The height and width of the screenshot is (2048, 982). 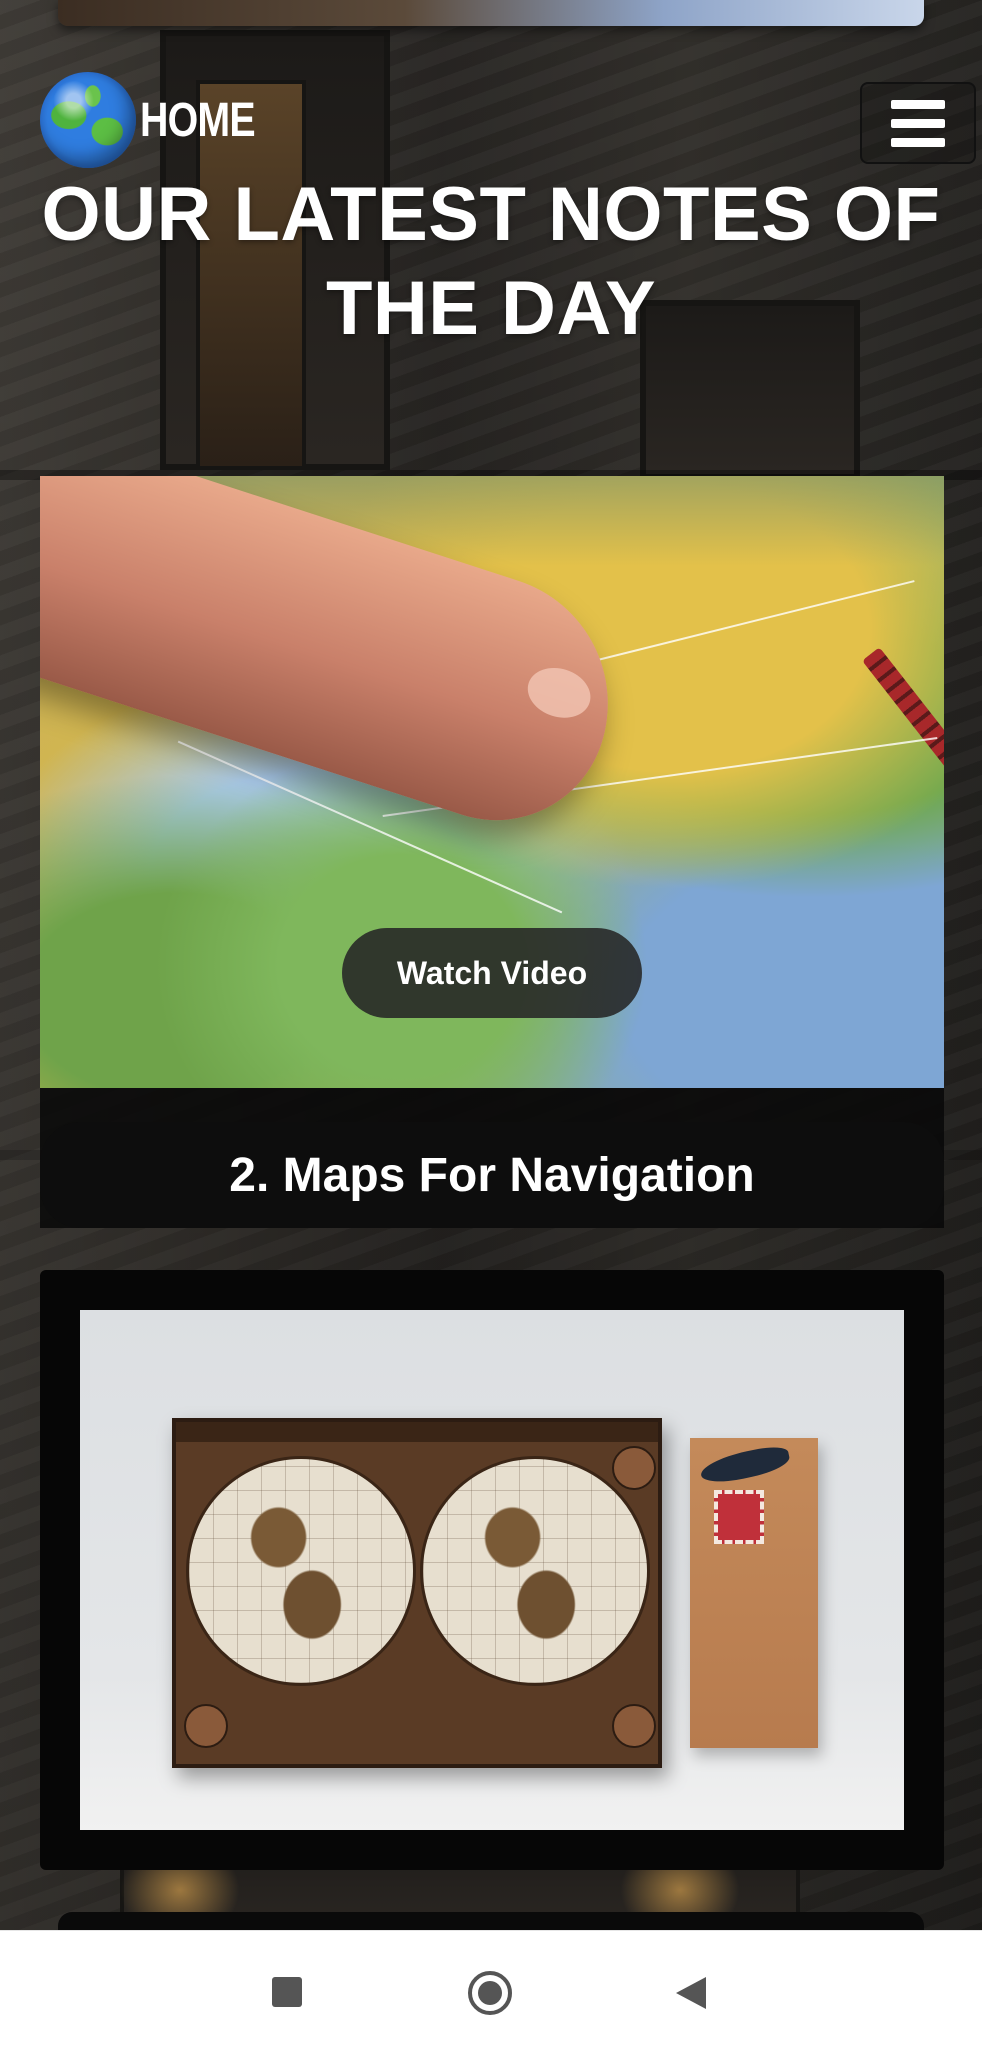 I want to click on hamburger-menu-icon, so click(x=918, y=104).